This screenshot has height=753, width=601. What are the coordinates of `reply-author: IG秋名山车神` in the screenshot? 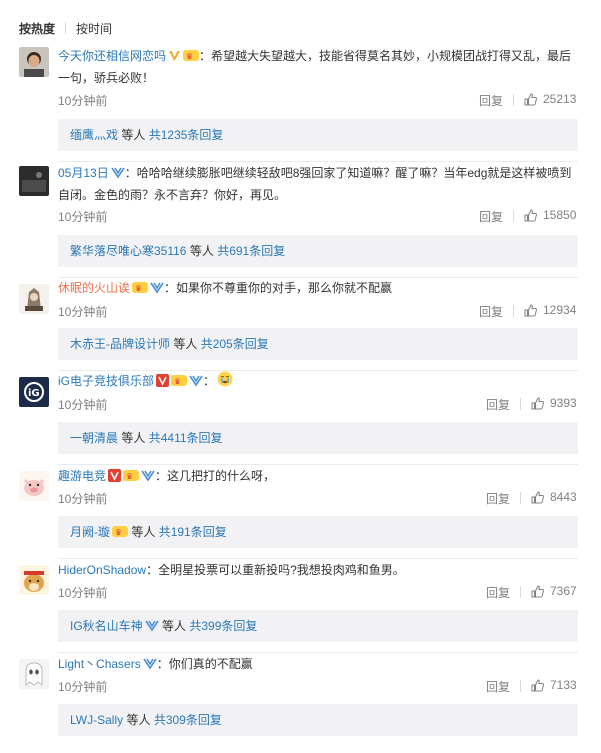 It's located at (106, 626).